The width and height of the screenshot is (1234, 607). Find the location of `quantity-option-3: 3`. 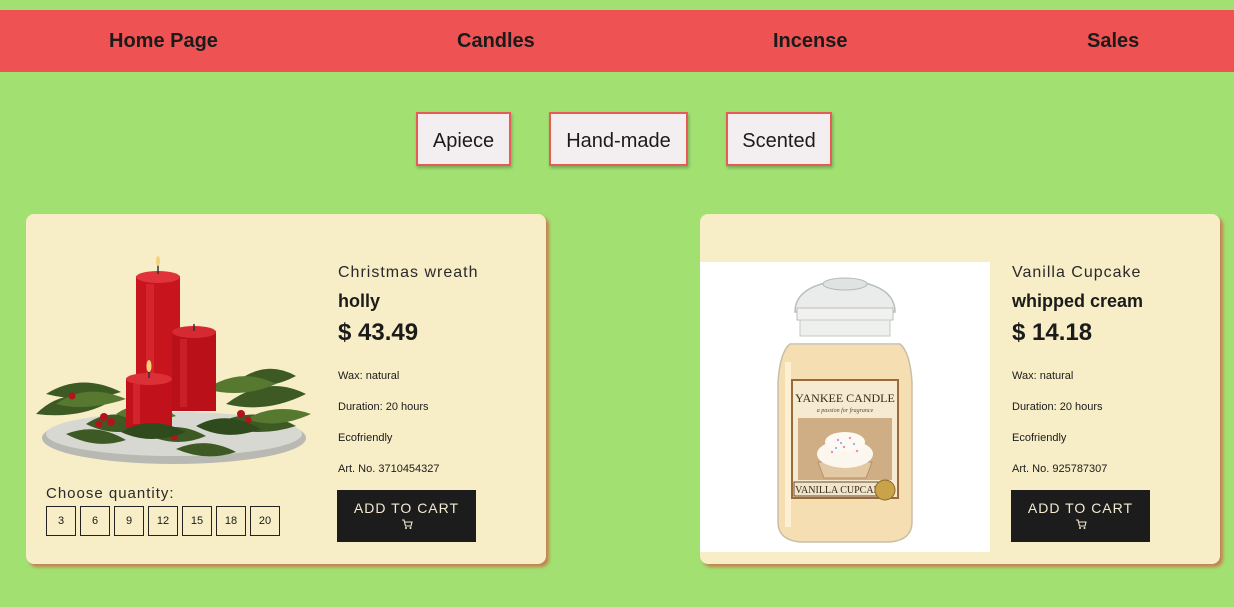

quantity-option-3: 3 is located at coordinates (61, 521).